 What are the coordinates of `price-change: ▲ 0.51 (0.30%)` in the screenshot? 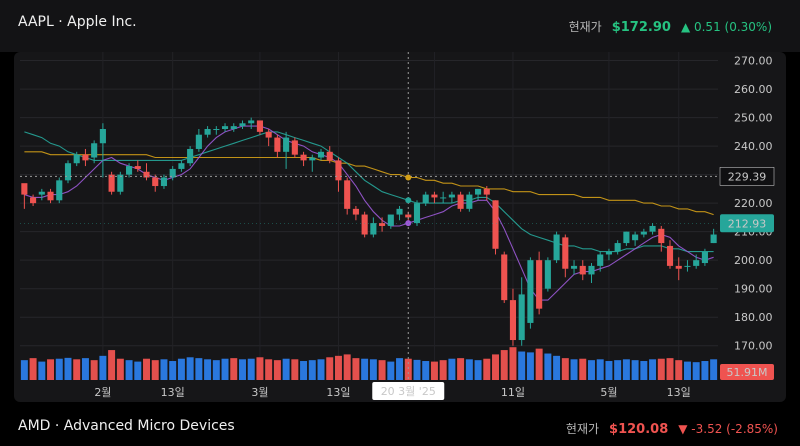 It's located at (726, 27).